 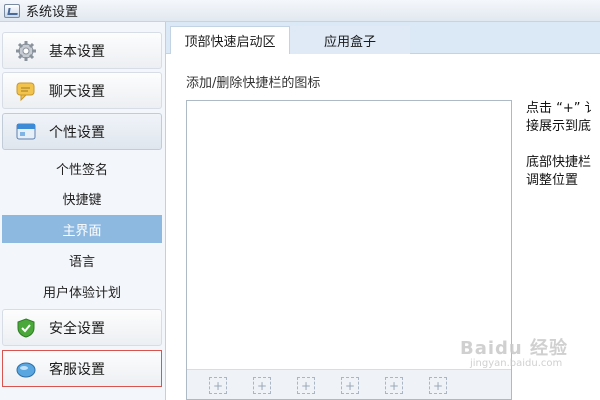 What do you see at coordinates (559, 126) in the screenshot?
I see `help-text-line: 接展示到底` at bounding box center [559, 126].